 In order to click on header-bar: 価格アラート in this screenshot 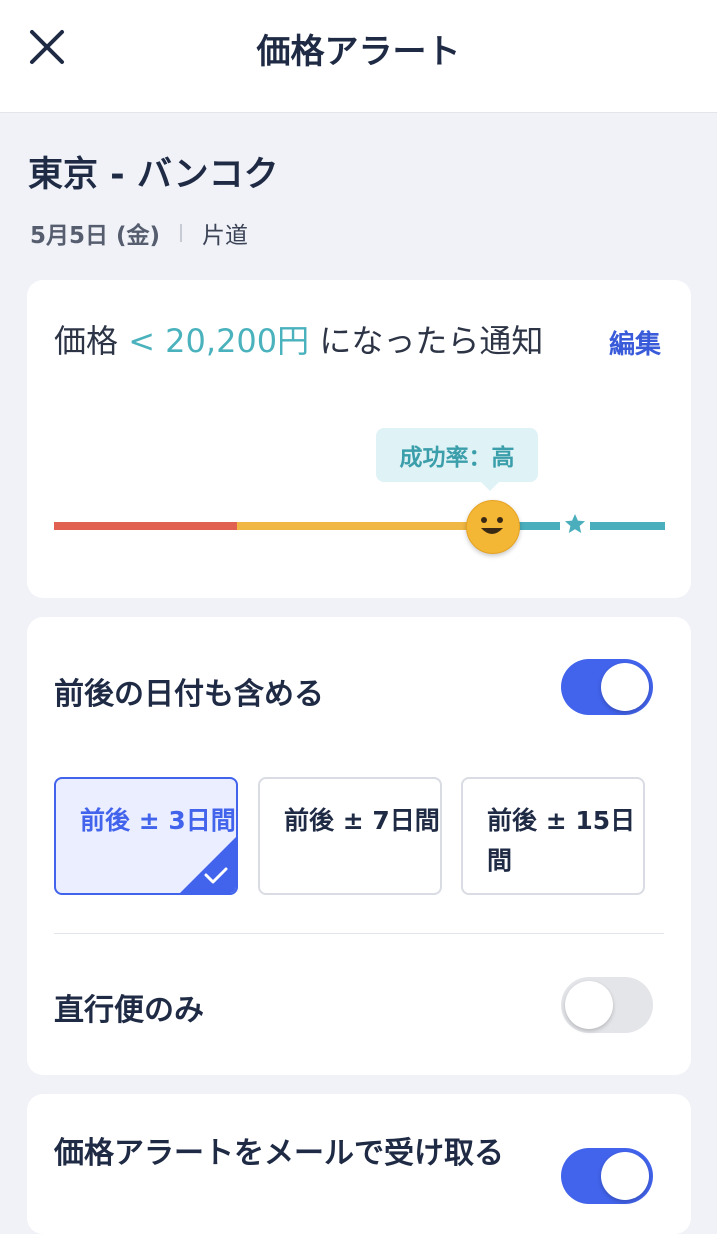, I will do `click(358, 56)`.